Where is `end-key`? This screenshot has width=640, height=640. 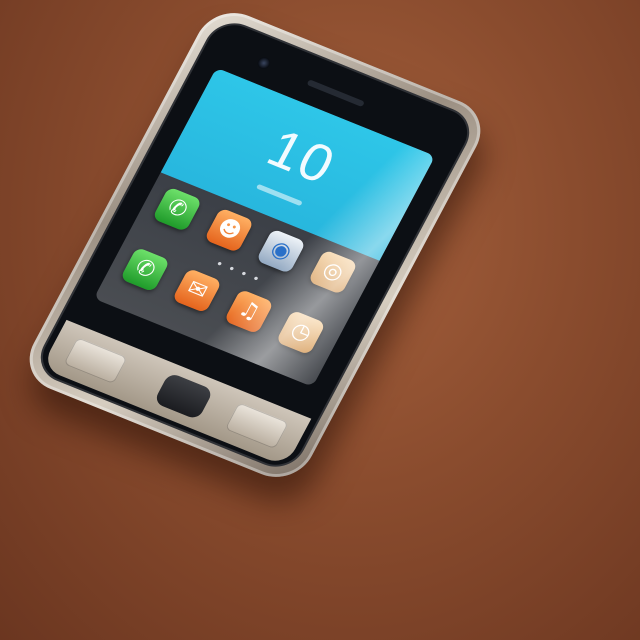
end-key is located at coordinates (256, 426).